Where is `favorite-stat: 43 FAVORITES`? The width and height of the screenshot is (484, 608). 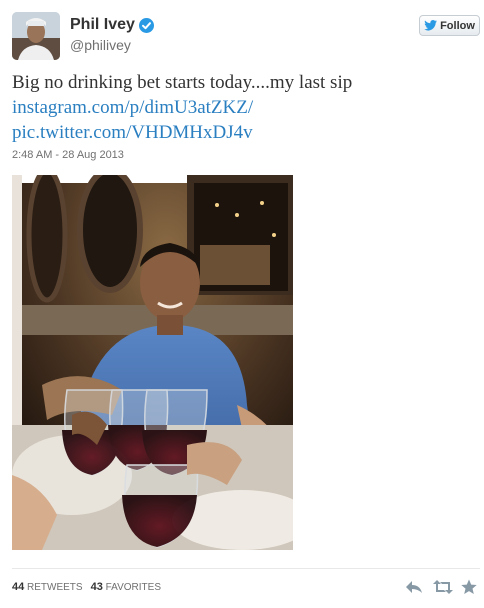 favorite-stat: 43 FAVORITES is located at coordinates (126, 587).